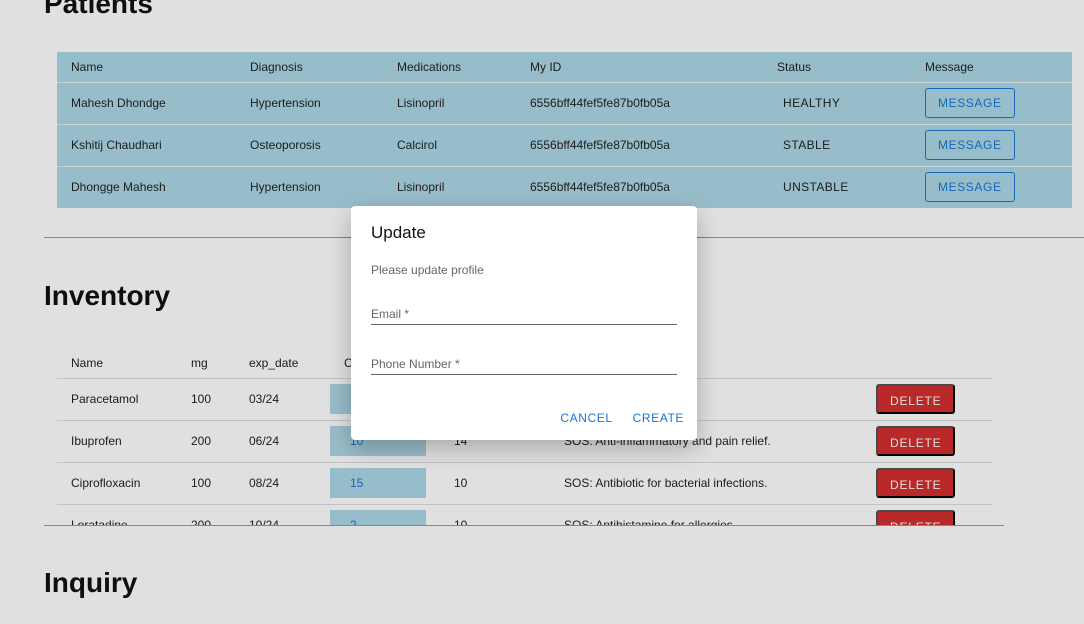 The height and width of the screenshot is (624, 1084). I want to click on dialog-title: Update, so click(398, 232).